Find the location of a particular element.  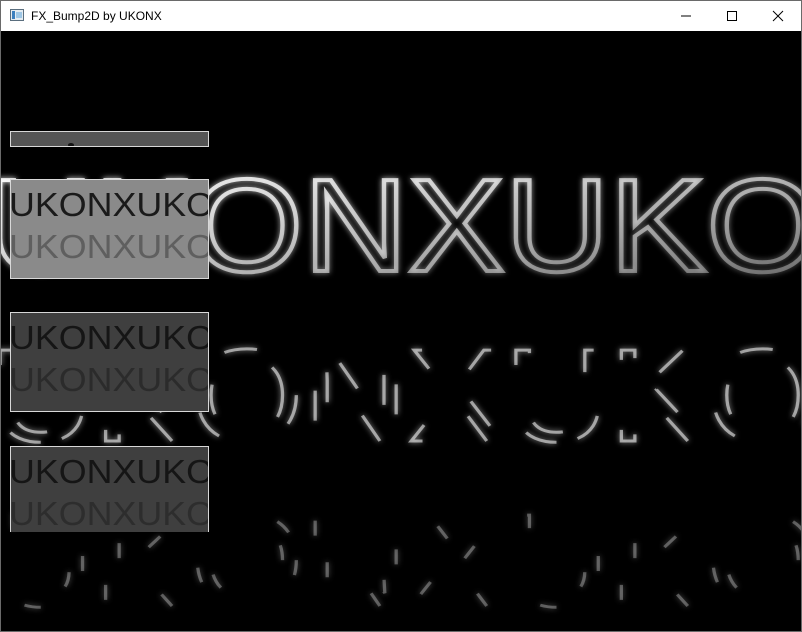

panel-strip is located at coordinates (109, 139).